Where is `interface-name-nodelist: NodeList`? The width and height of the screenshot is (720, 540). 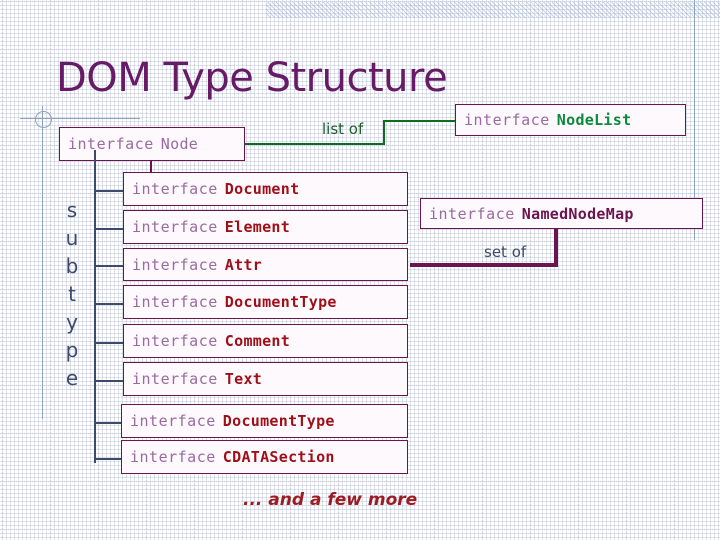
interface-name-nodelist: NodeList is located at coordinates (594, 120).